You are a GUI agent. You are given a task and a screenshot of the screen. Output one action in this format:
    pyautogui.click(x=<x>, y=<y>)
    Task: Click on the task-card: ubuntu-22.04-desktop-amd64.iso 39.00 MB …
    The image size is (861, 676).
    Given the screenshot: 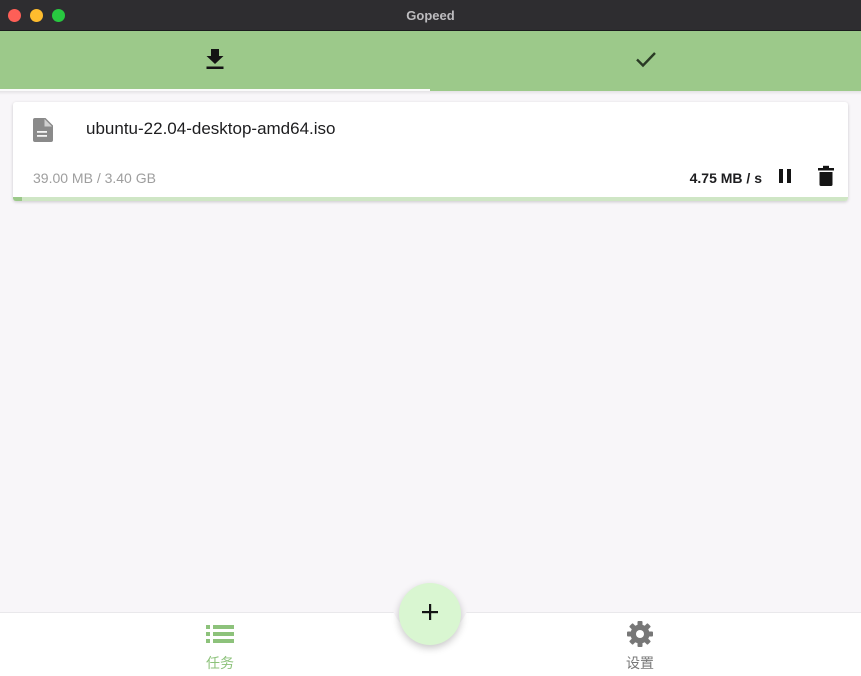 What is the action you would take?
    pyautogui.click(x=430, y=151)
    